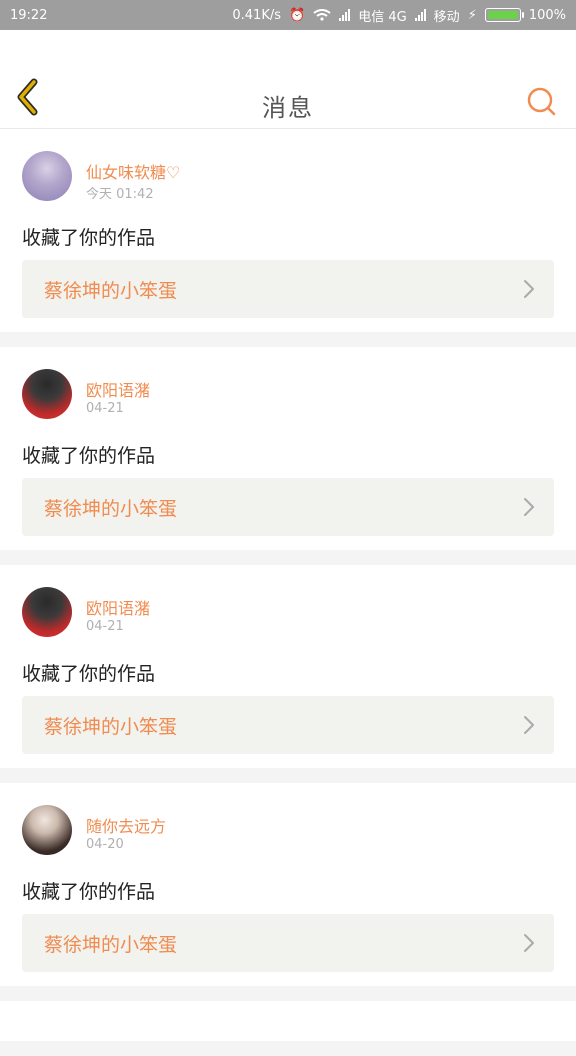  Describe the element at coordinates (133, 171) in the screenshot. I see `sender-name: 仙女味软糖♡` at that location.